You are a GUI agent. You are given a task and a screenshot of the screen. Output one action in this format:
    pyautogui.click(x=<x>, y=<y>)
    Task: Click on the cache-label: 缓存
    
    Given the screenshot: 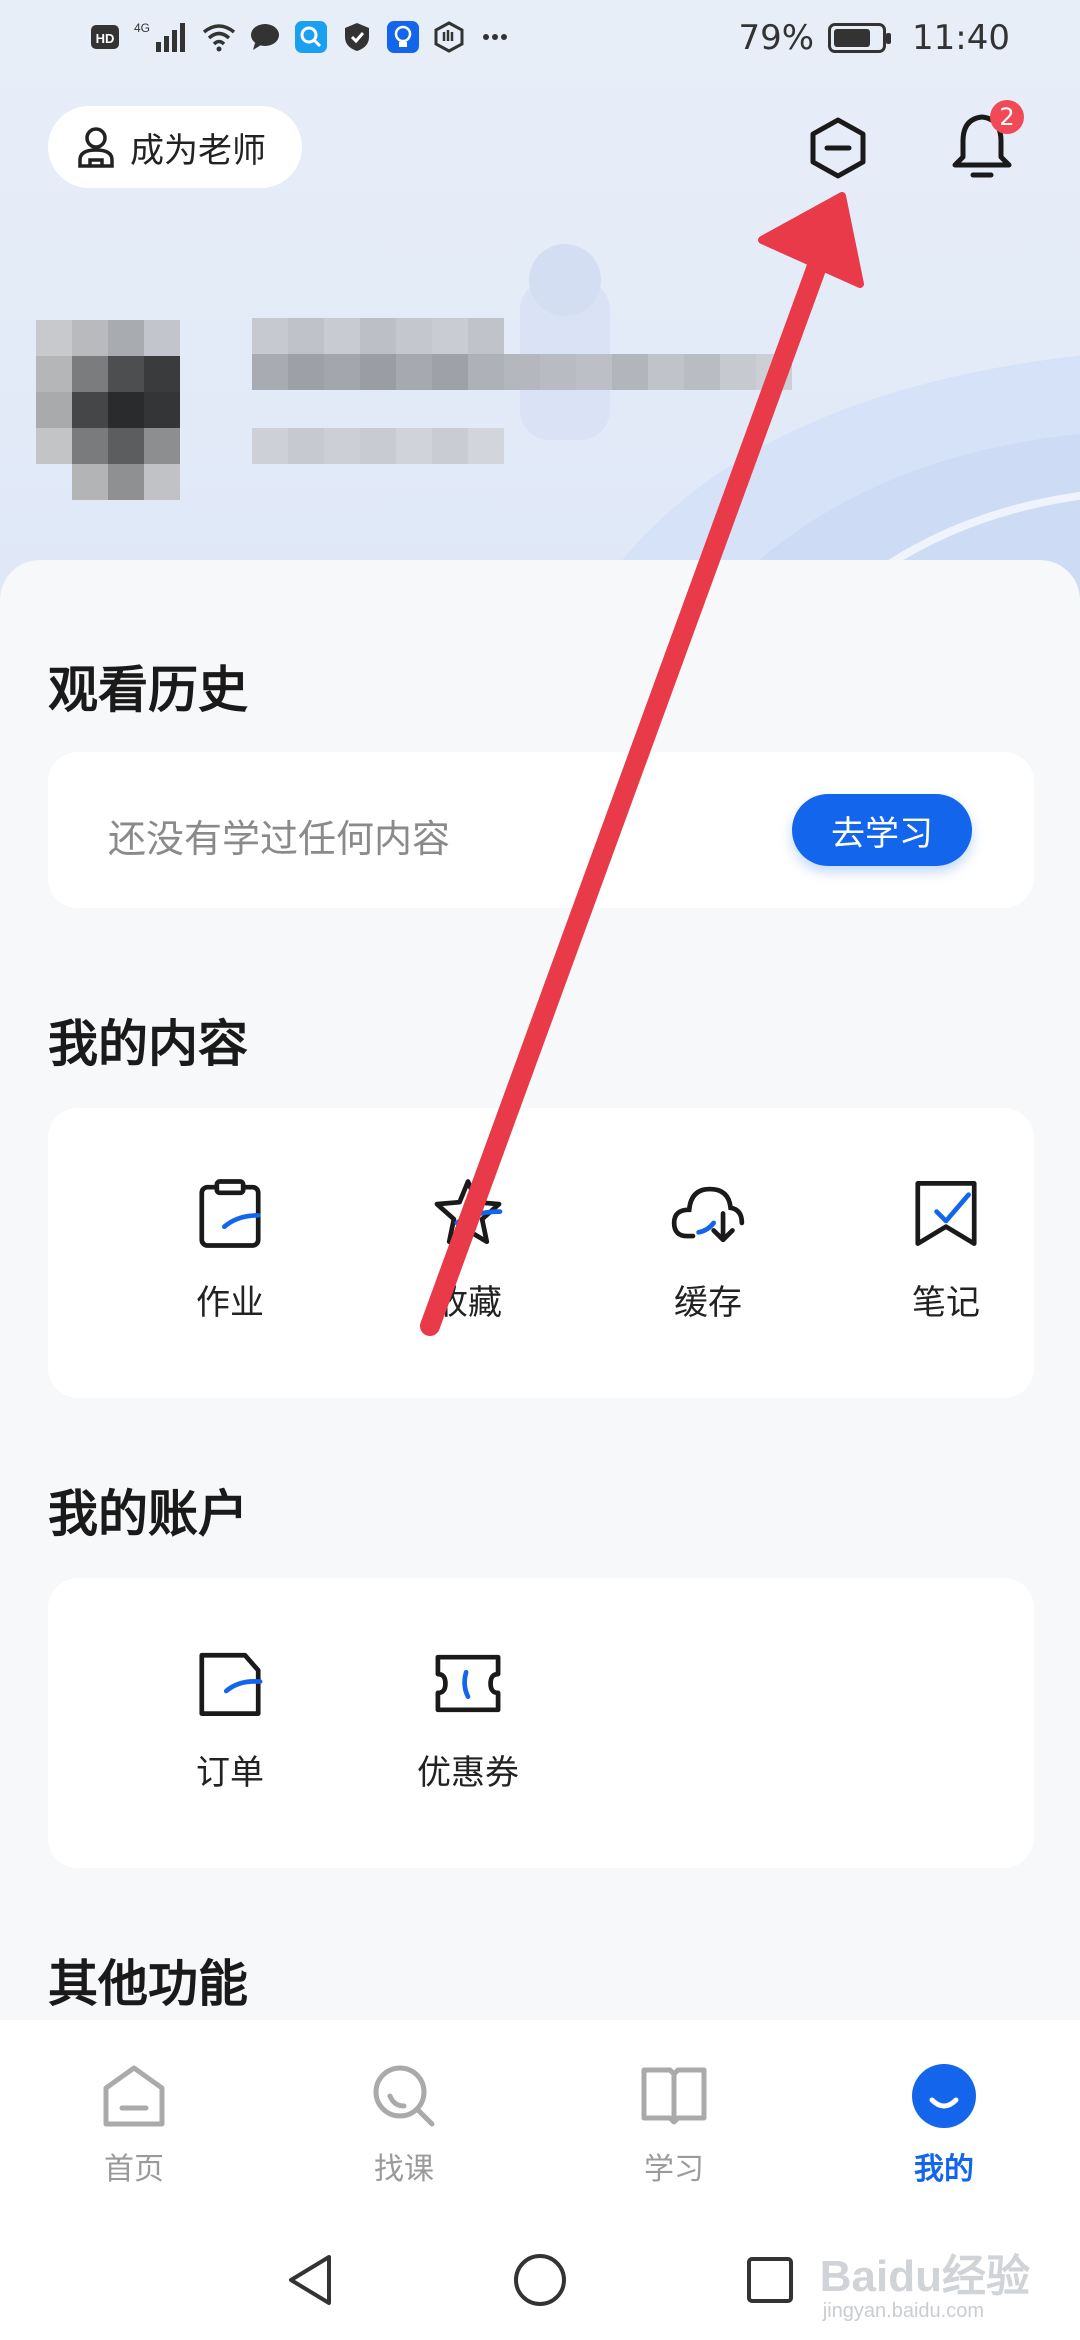 What is the action you would take?
    pyautogui.click(x=708, y=1303)
    